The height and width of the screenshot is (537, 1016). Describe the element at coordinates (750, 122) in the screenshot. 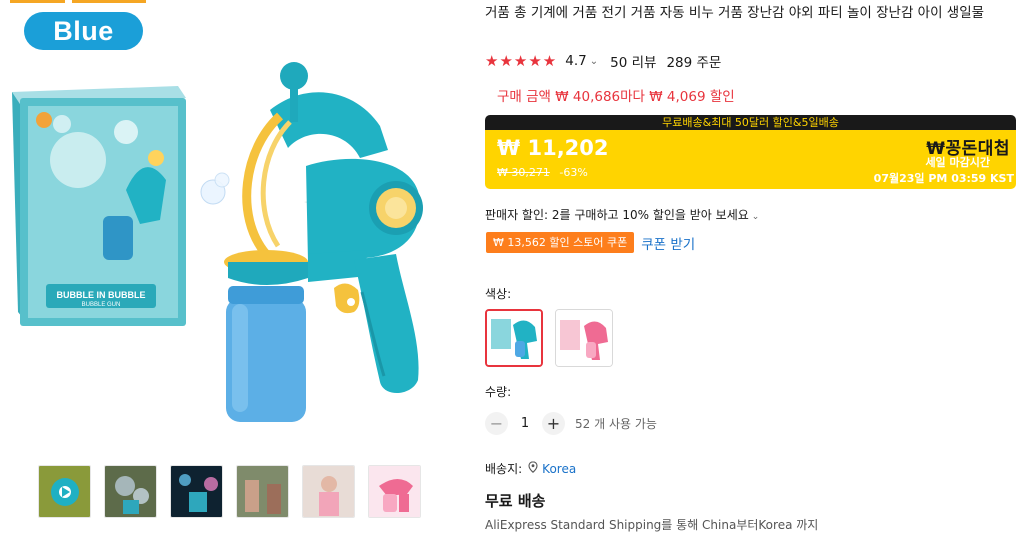

I see `deal-banner-header: 무료배송&최대 50달러 할인&5일배송` at that location.